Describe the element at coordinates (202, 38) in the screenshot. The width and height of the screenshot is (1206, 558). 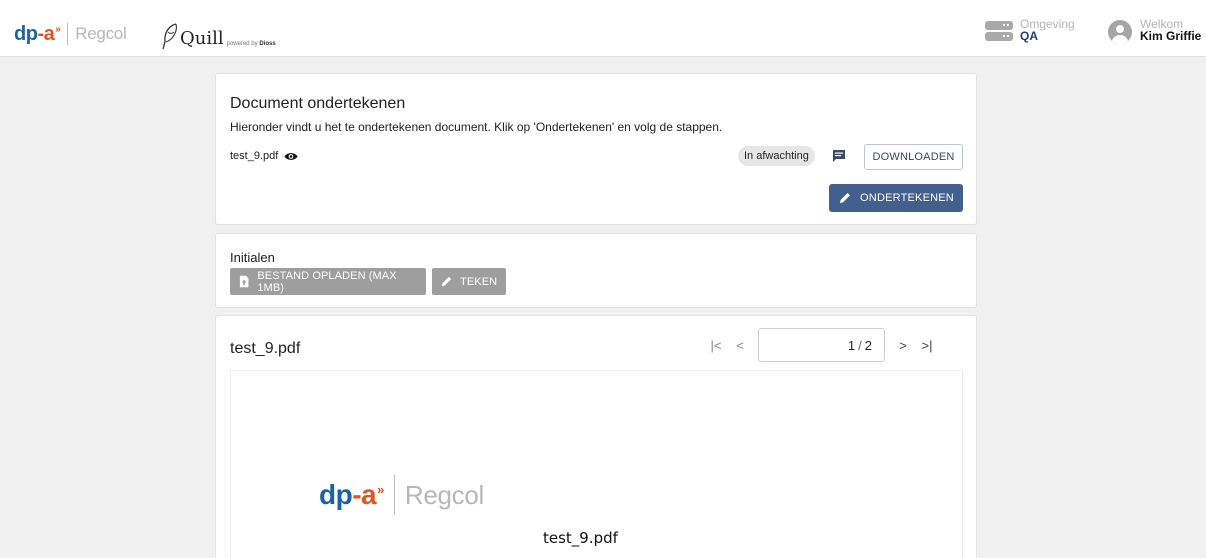
I see `quill-text: Quill` at that location.